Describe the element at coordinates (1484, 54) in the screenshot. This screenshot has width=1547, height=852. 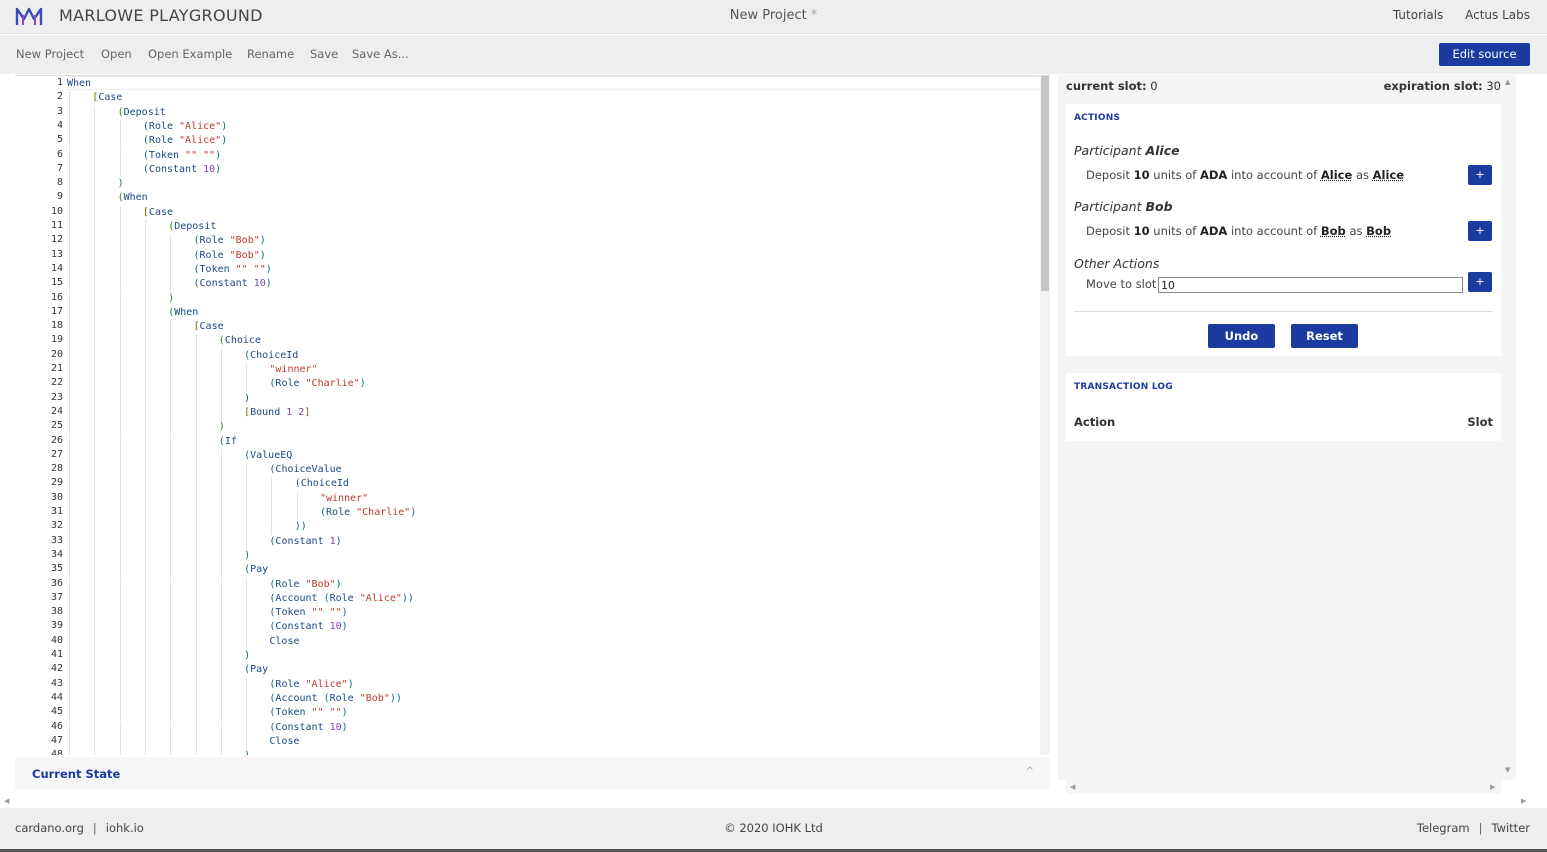
I see `edit-source-button: Edit source` at that location.